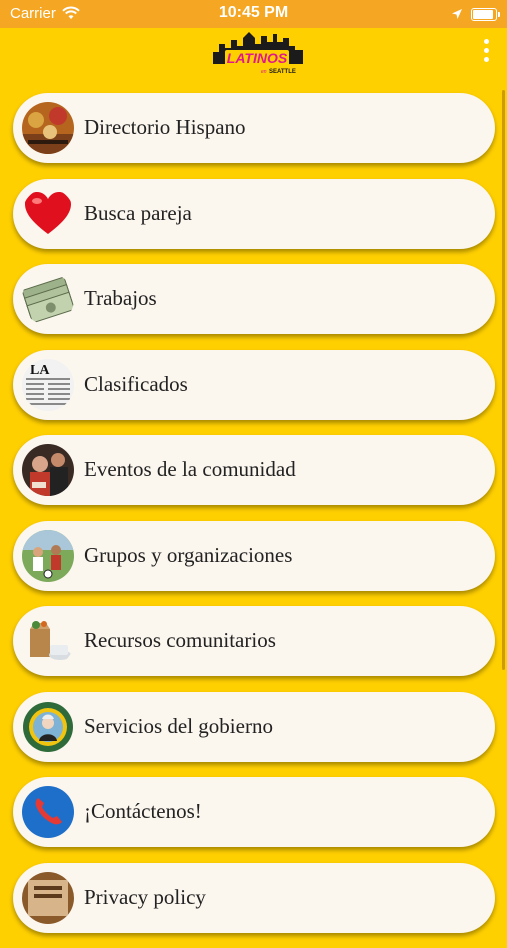  What do you see at coordinates (120, 298) in the screenshot?
I see `menu-item-label: Trabajos` at bounding box center [120, 298].